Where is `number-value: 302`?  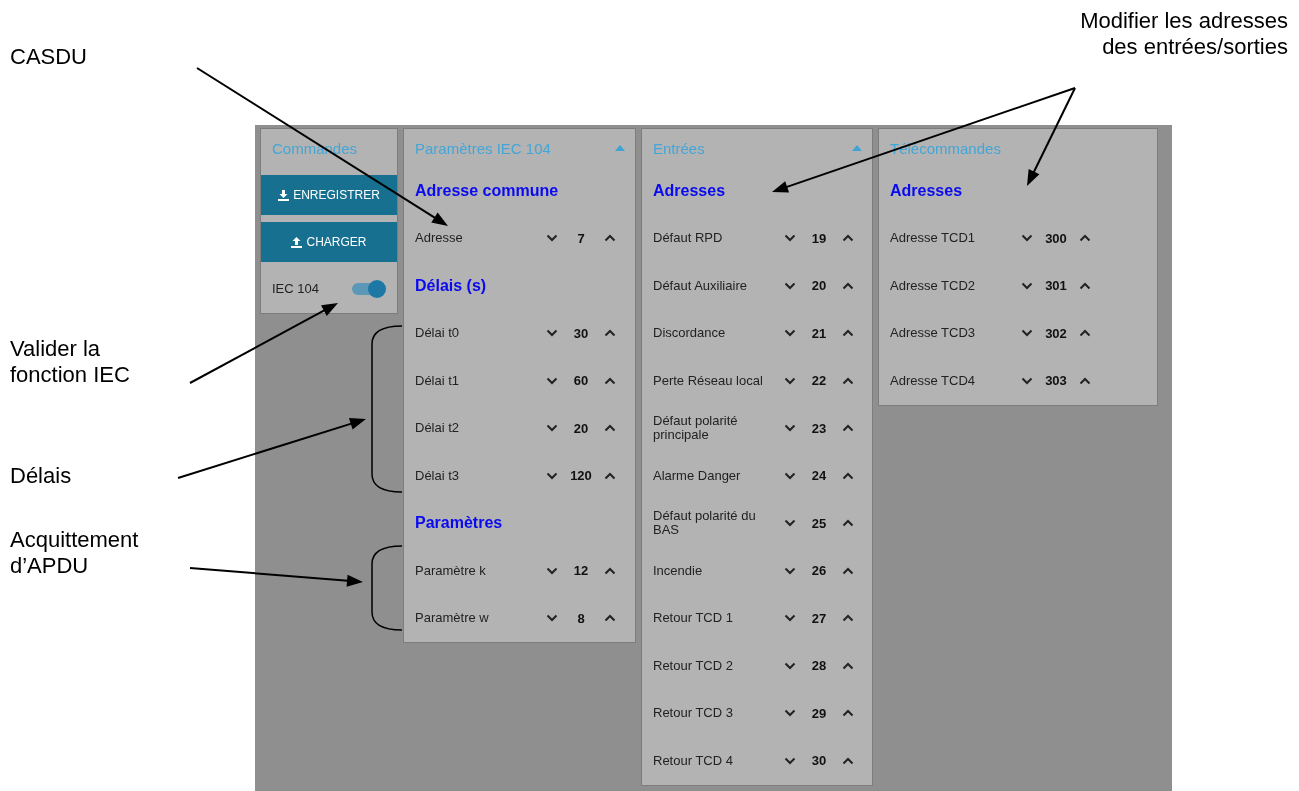 number-value: 302 is located at coordinates (1056, 333).